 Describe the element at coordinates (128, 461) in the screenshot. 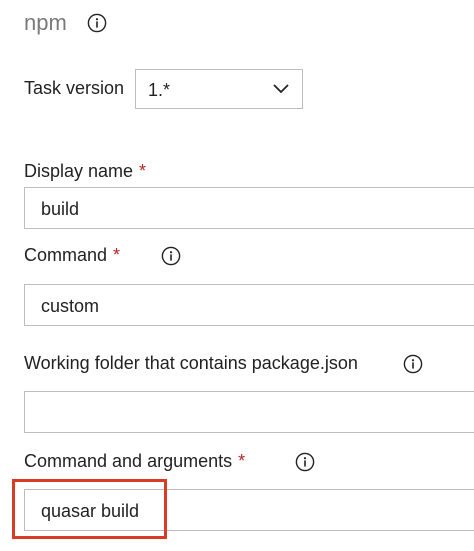

I see `command-args-label-text: Command and arguments` at that location.